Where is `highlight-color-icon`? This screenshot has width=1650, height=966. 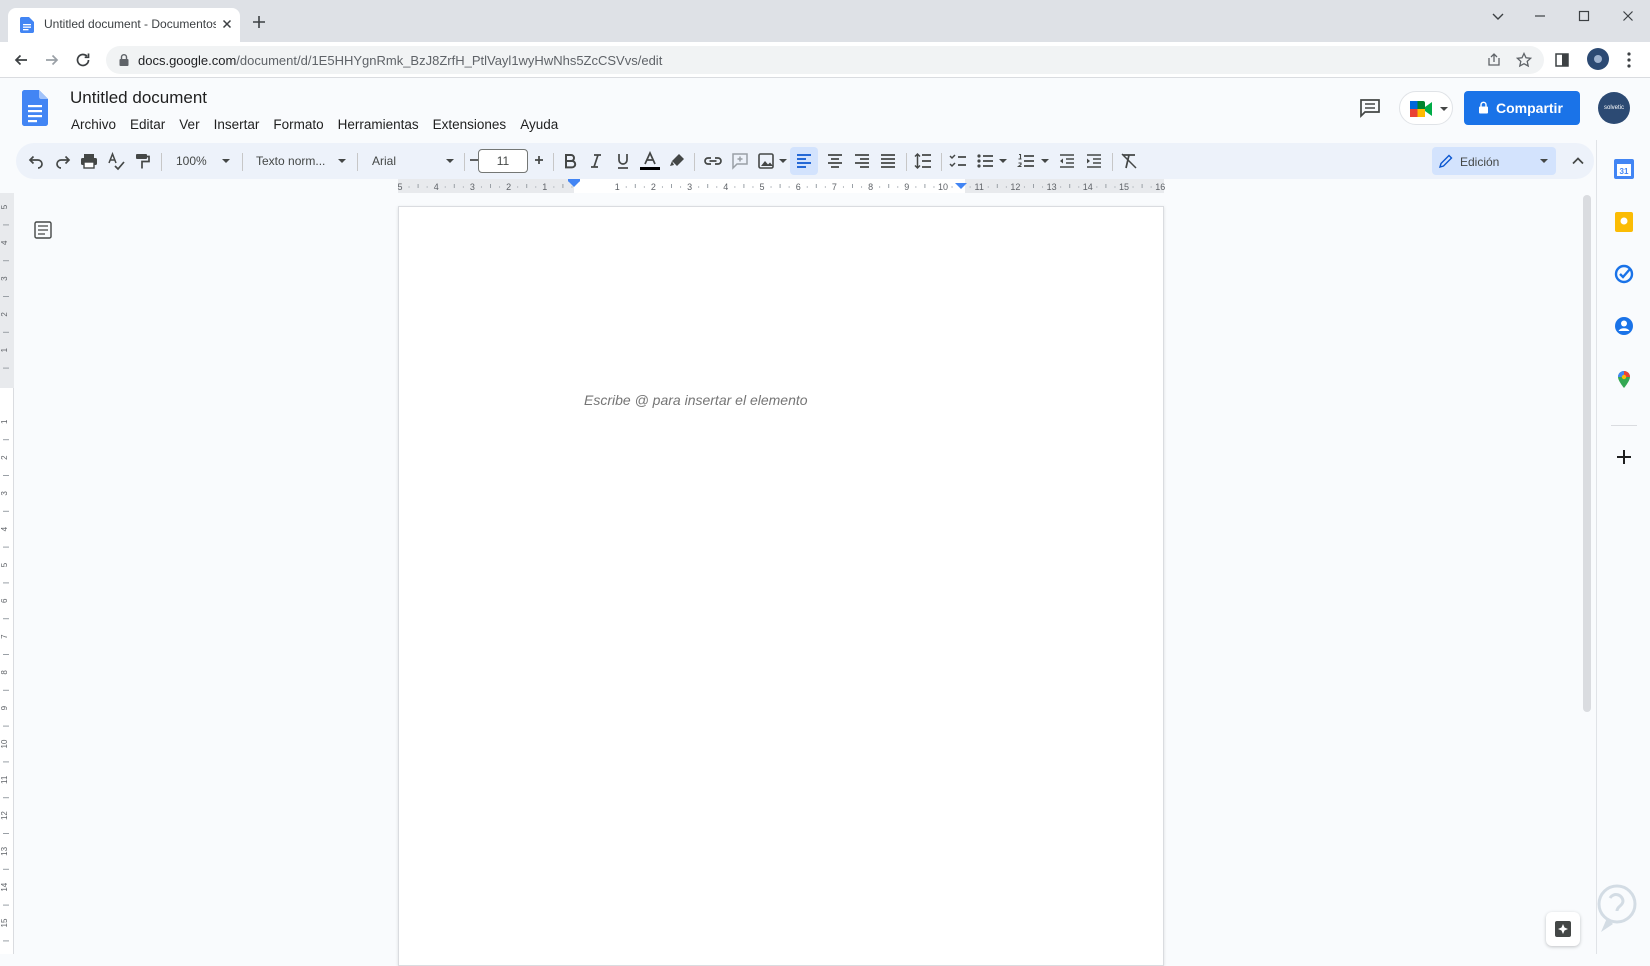
highlight-color-icon is located at coordinates (677, 161).